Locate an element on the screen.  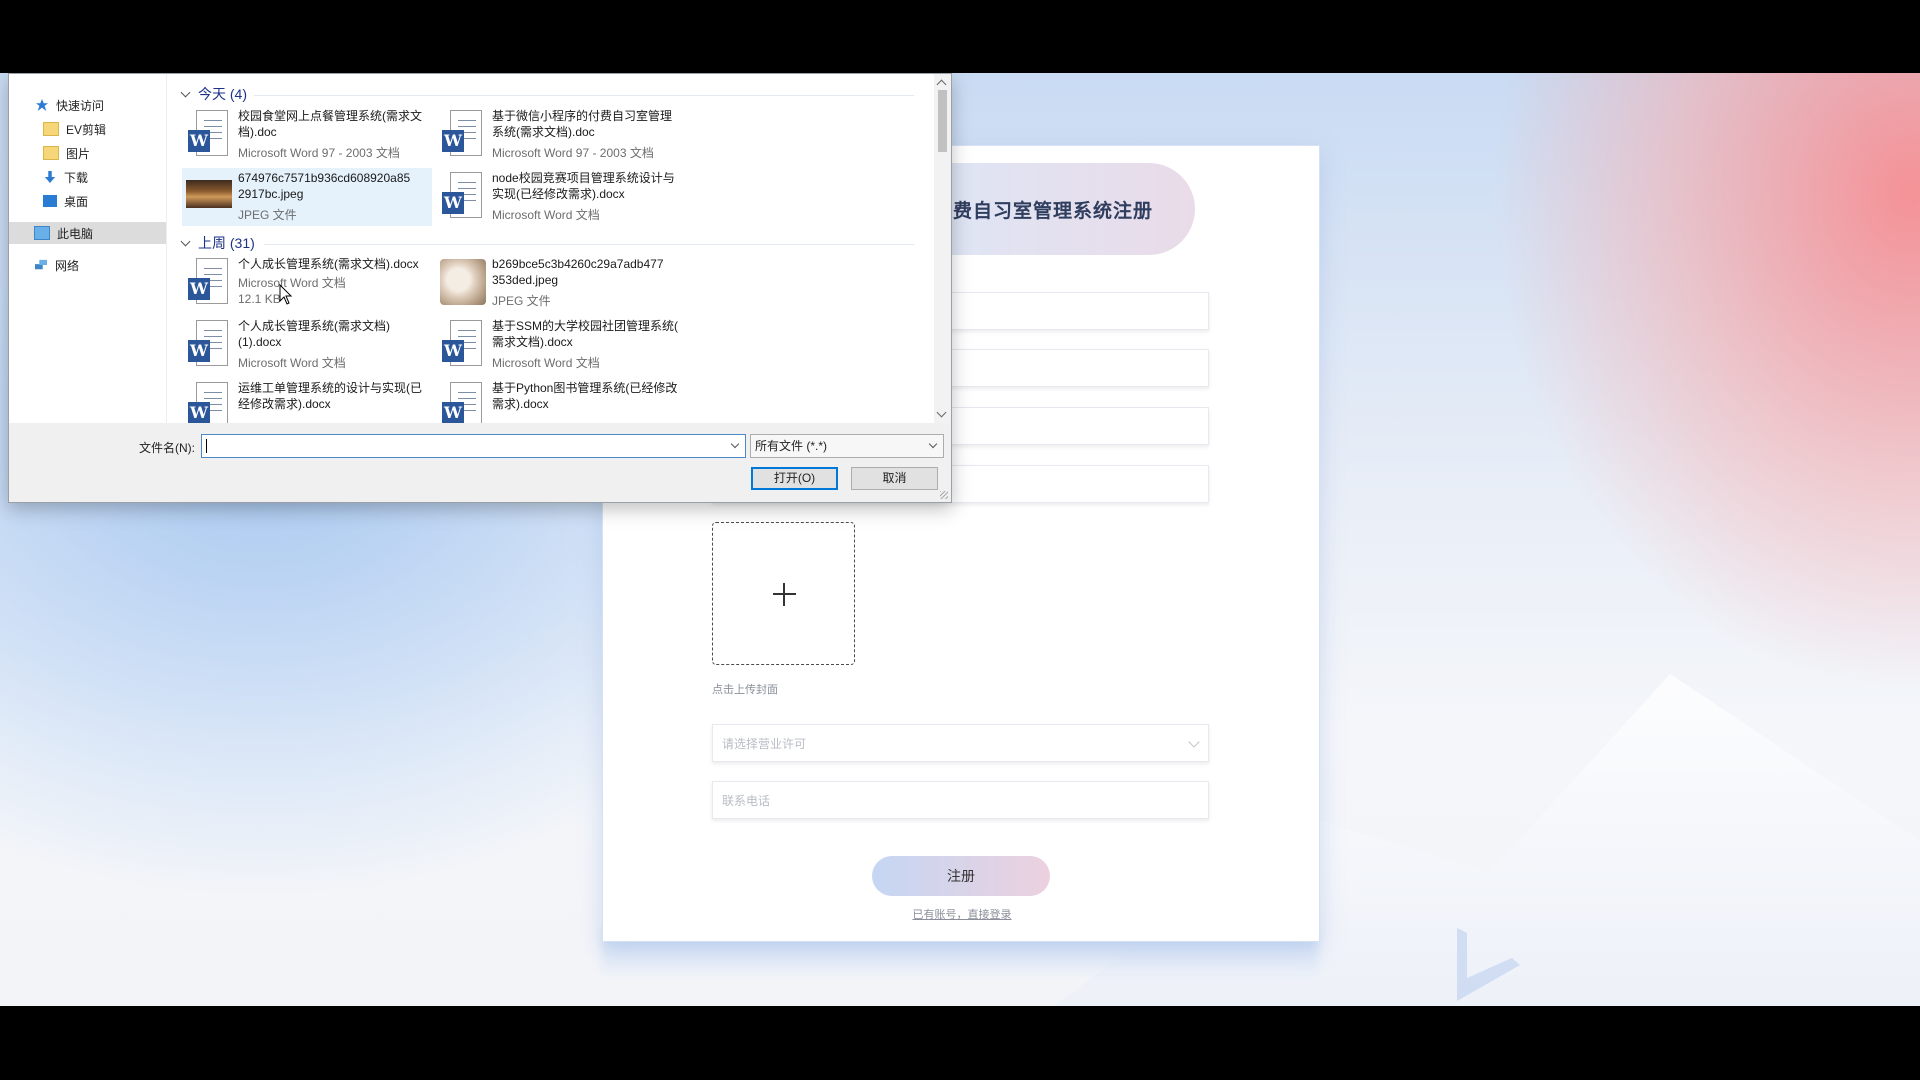
cover-upload-box is located at coordinates (783, 593).